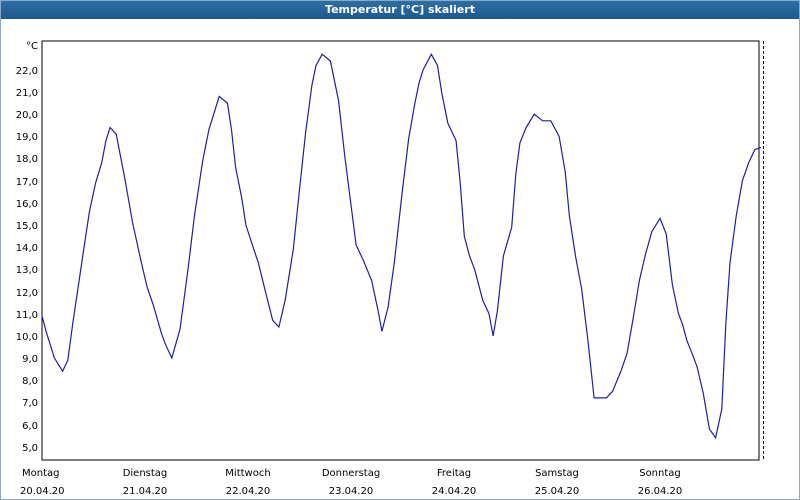  Describe the element at coordinates (27, 315) in the screenshot. I see `y-tick-label: 11,0` at that location.